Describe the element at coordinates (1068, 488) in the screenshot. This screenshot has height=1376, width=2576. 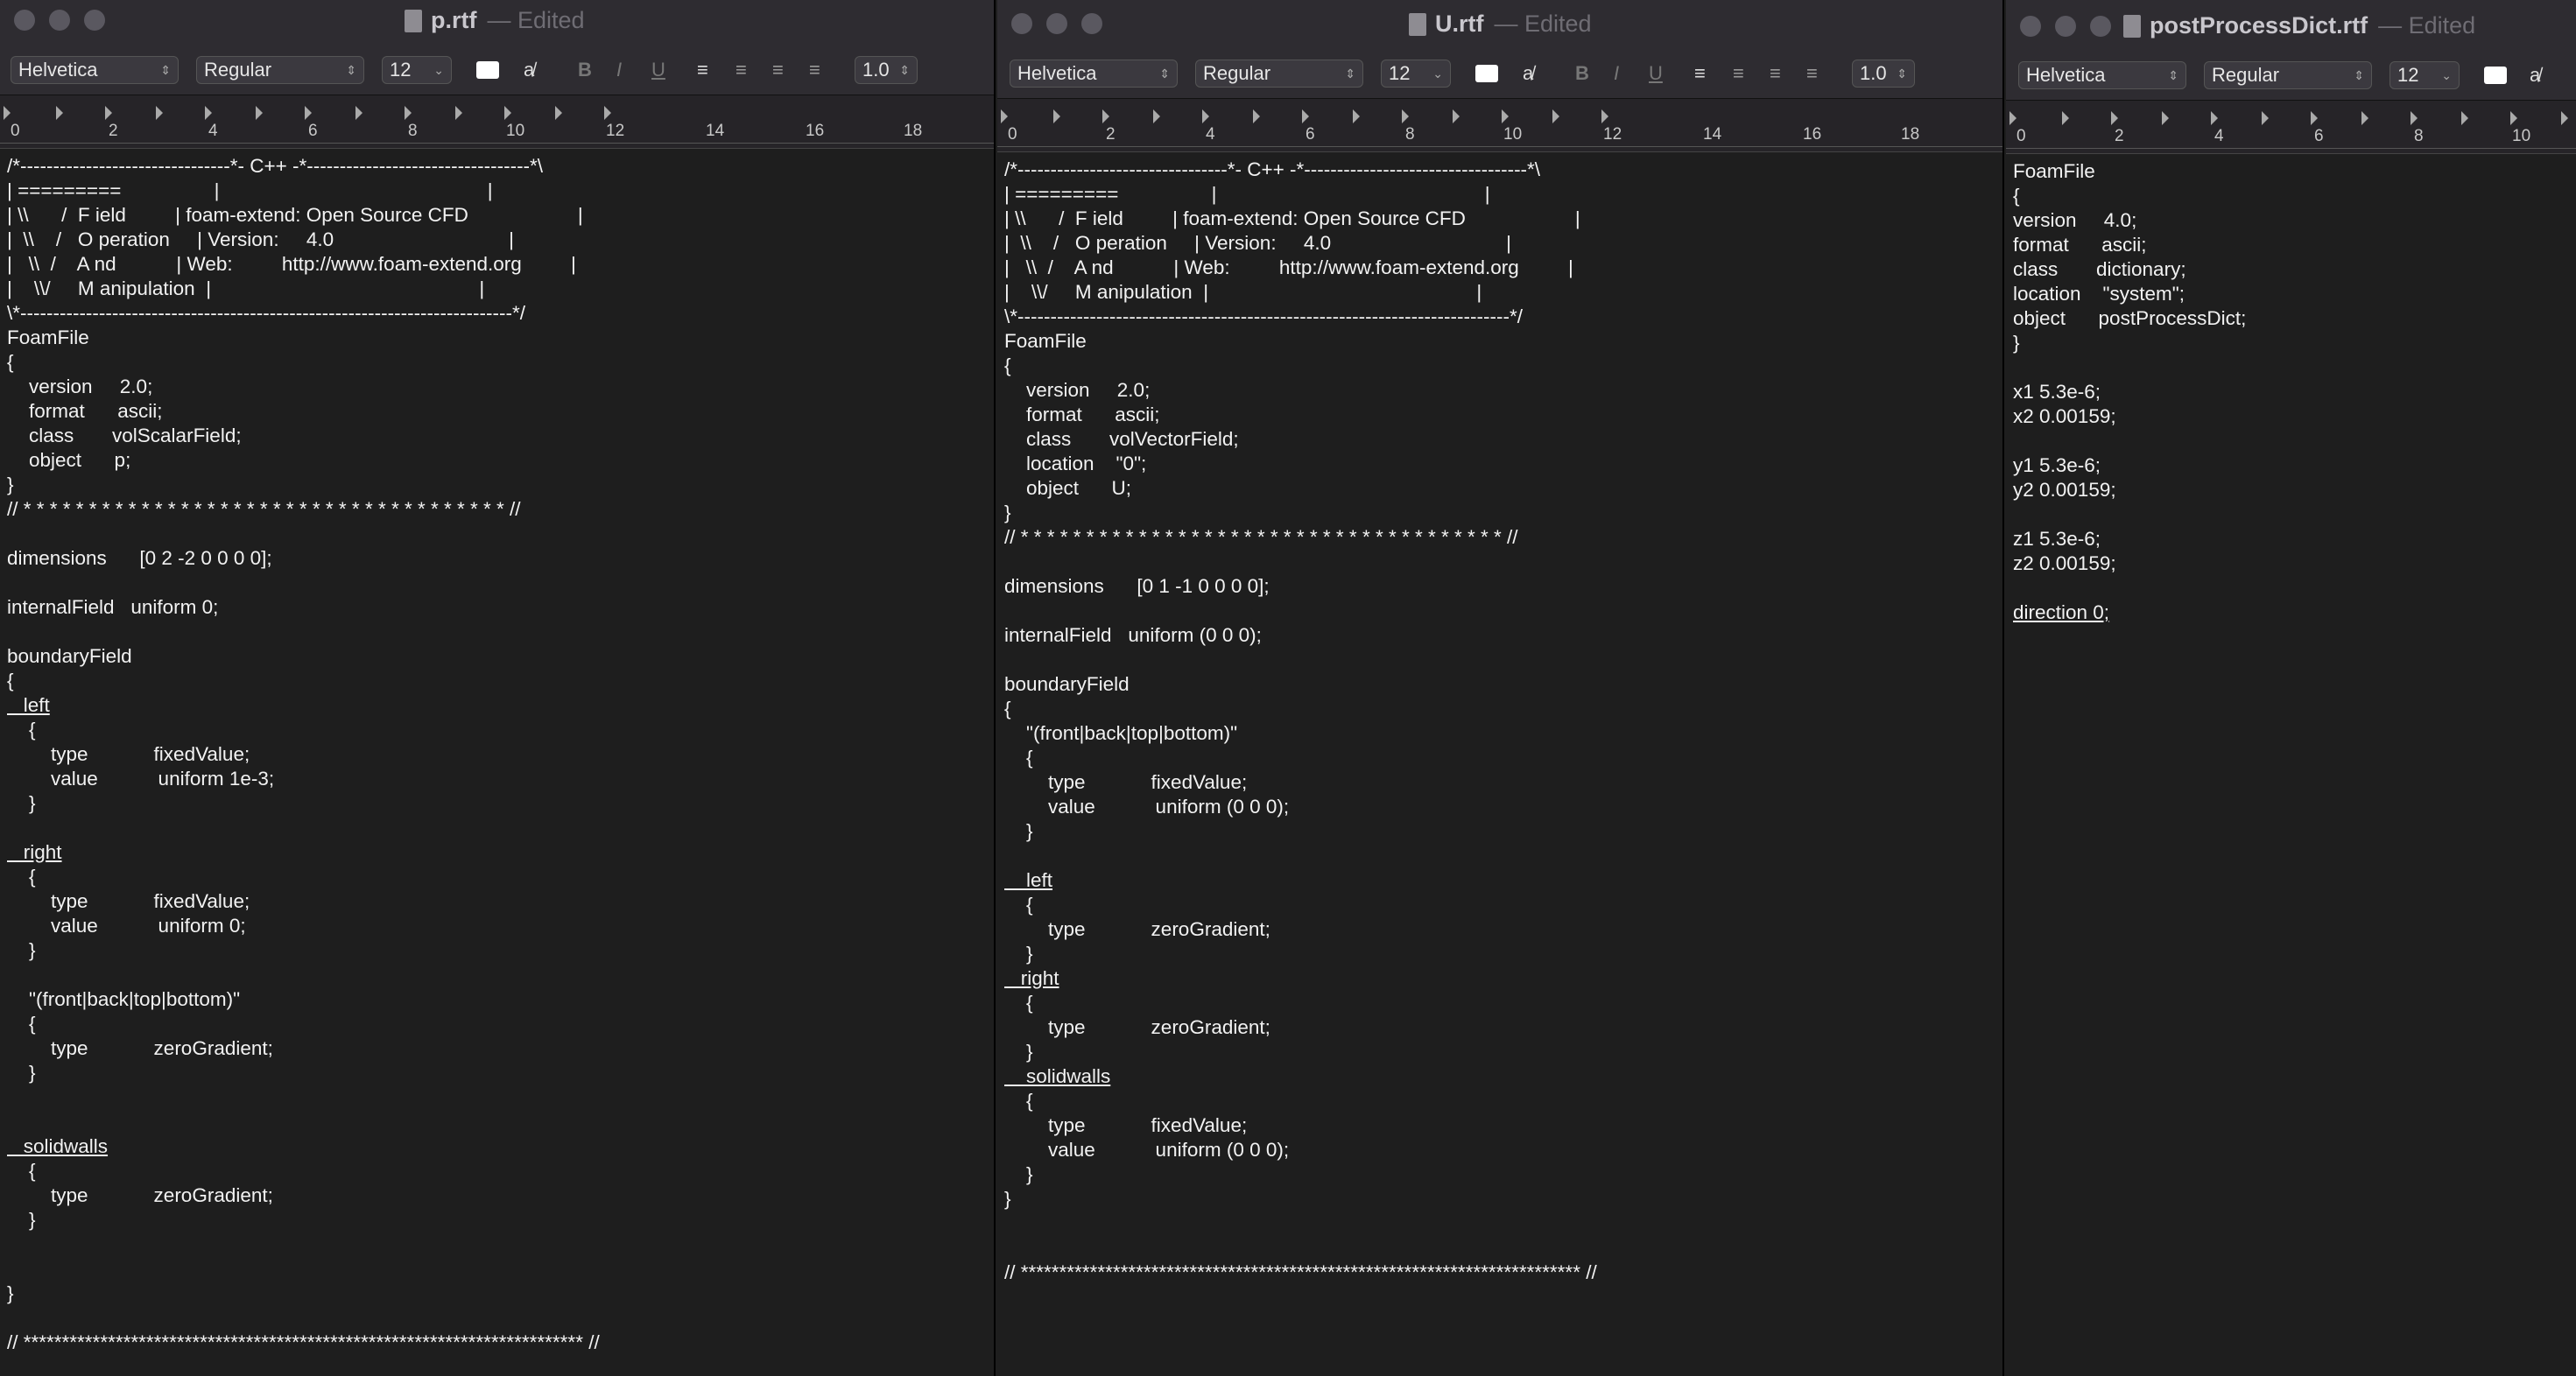
I see `text-line: object U;` at that location.